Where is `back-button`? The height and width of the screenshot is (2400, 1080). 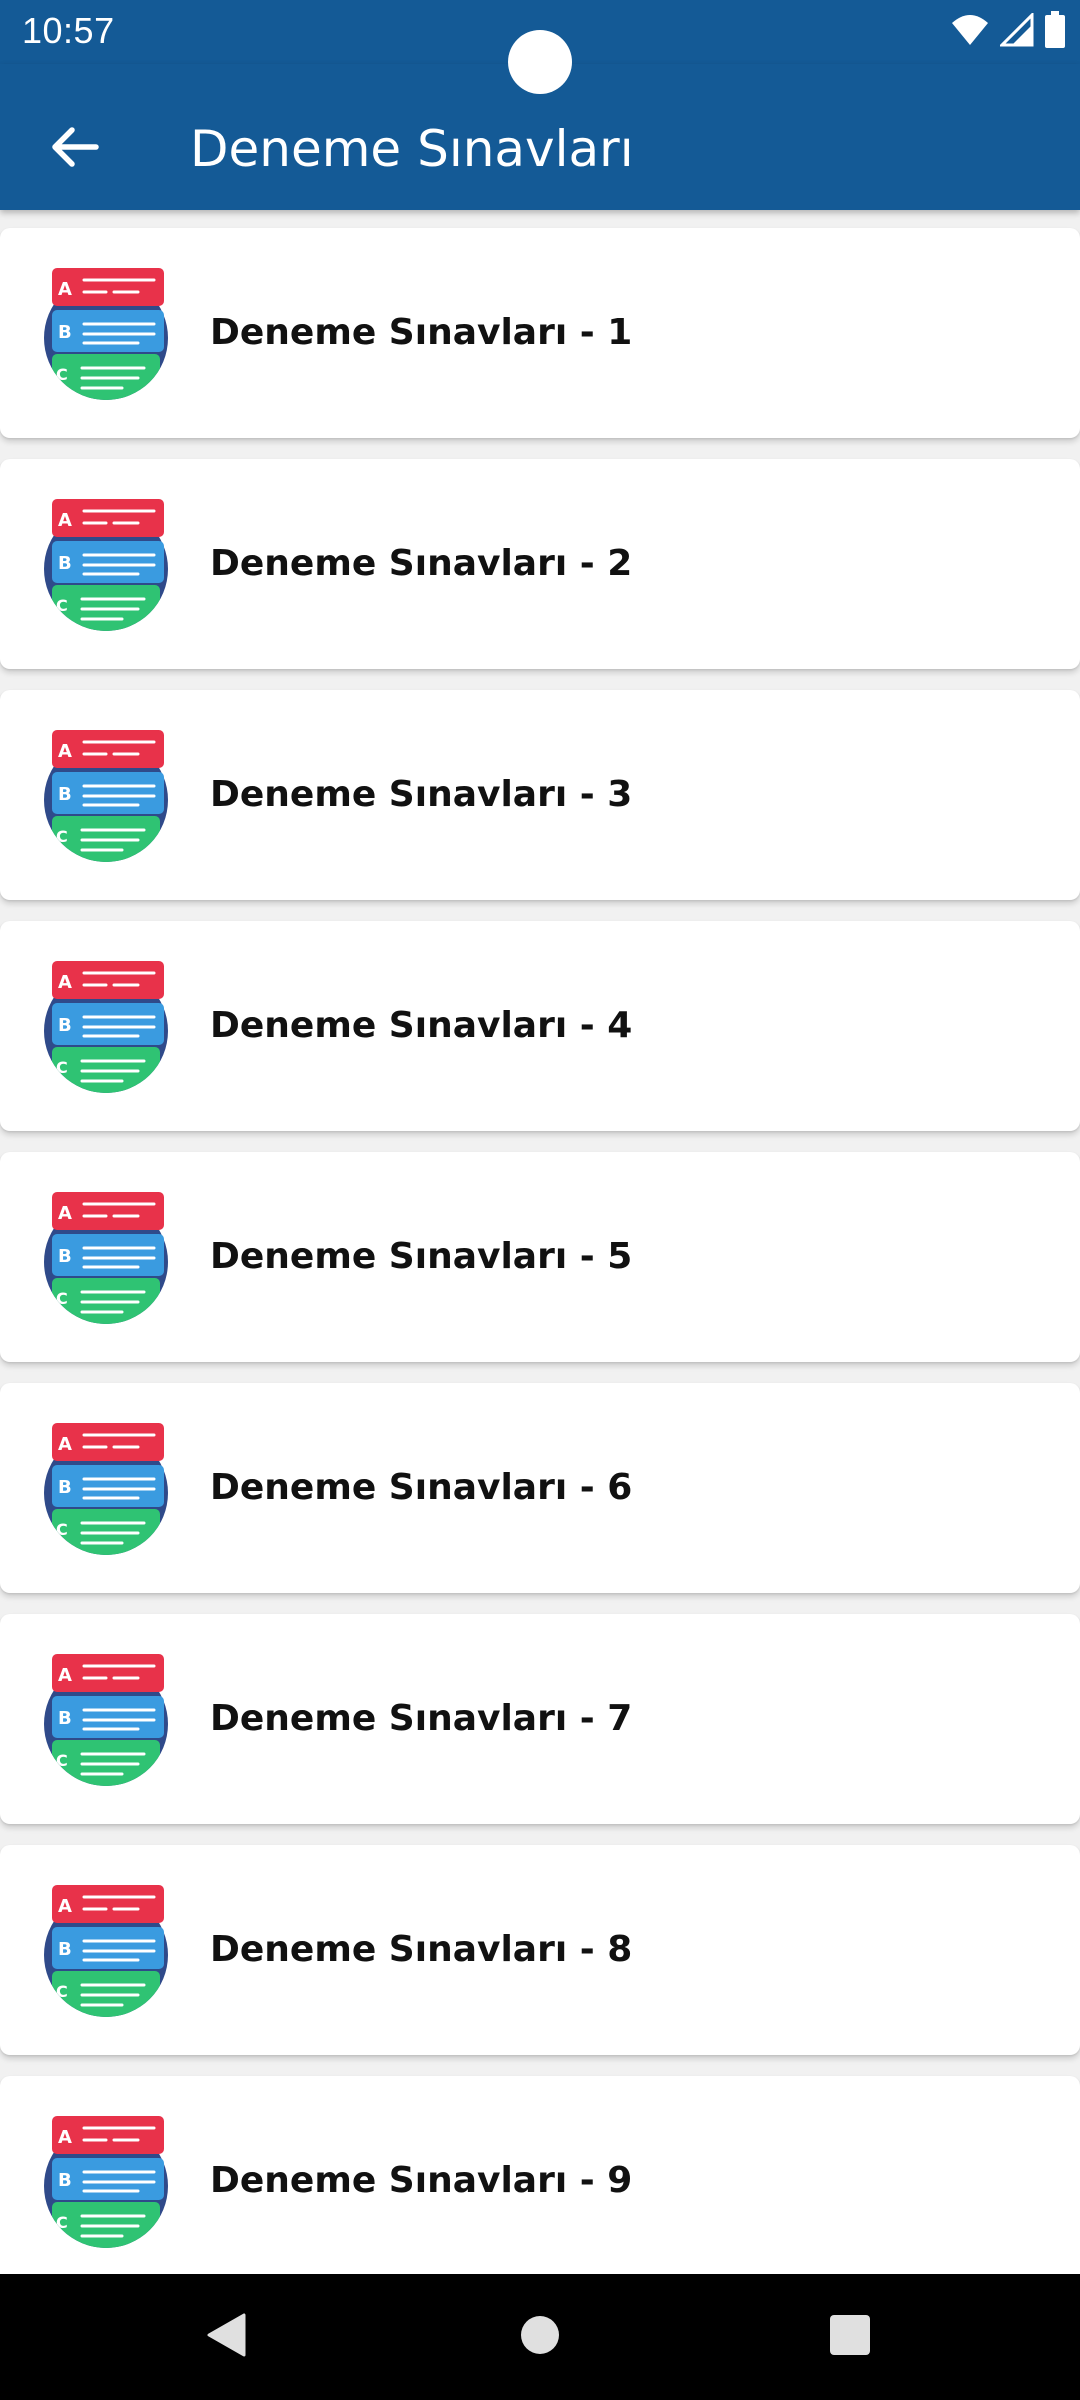 back-button is located at coordinates (75, 149).